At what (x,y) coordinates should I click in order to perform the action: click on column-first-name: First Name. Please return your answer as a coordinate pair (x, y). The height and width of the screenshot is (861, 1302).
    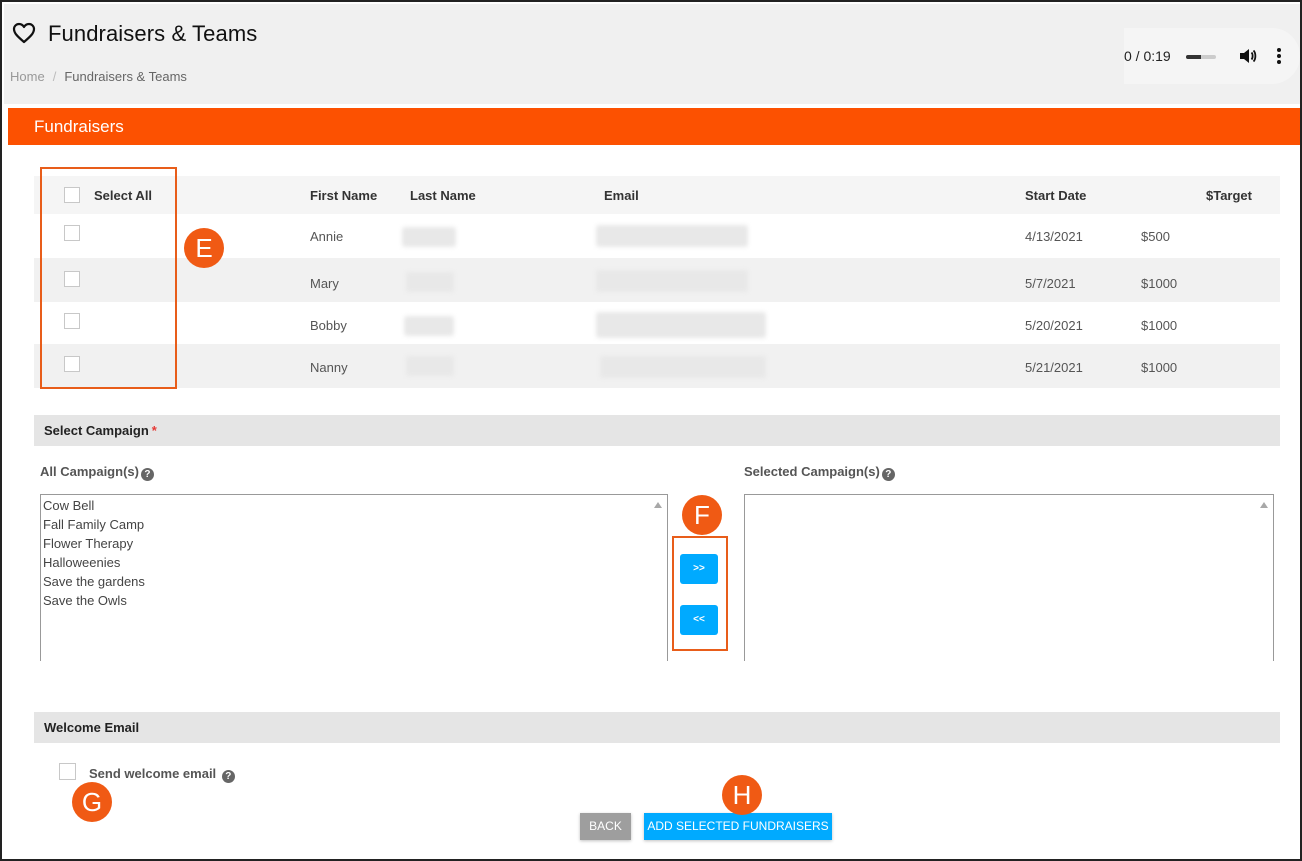
    Looking at the image, I should click on (343, 195).